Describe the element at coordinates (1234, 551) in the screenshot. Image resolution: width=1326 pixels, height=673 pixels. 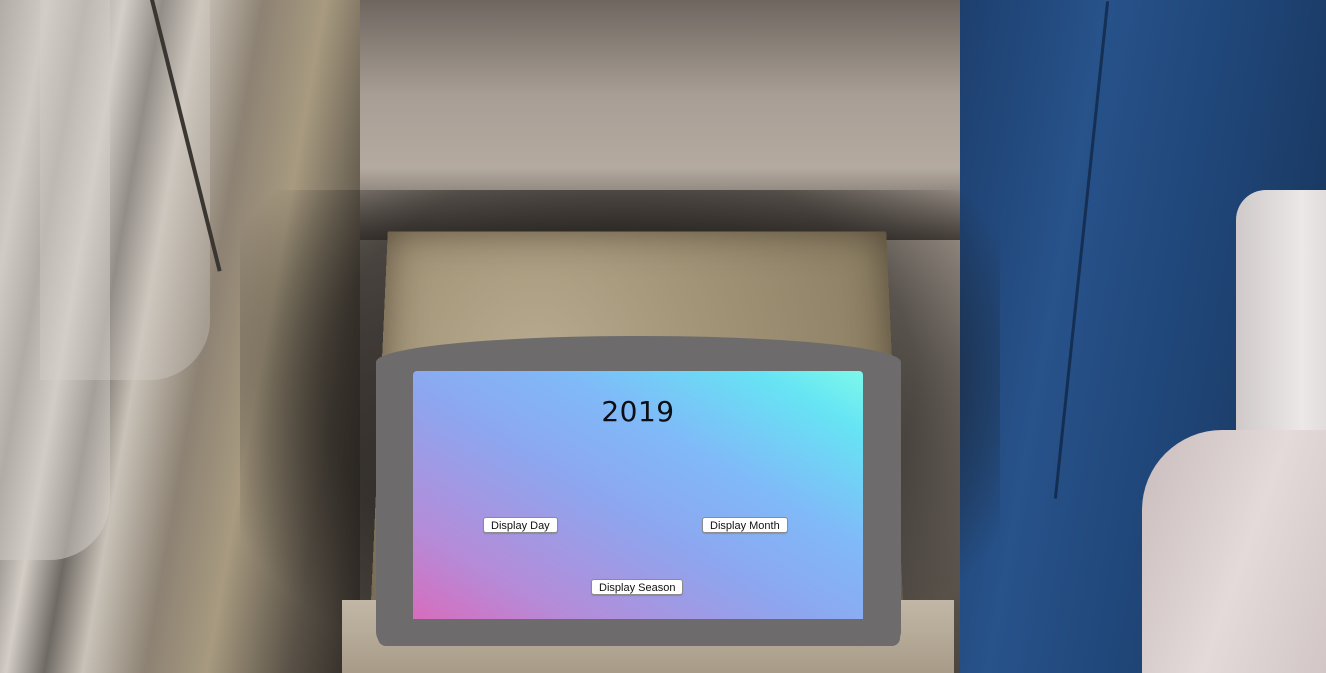
I see `pillow` at that location.